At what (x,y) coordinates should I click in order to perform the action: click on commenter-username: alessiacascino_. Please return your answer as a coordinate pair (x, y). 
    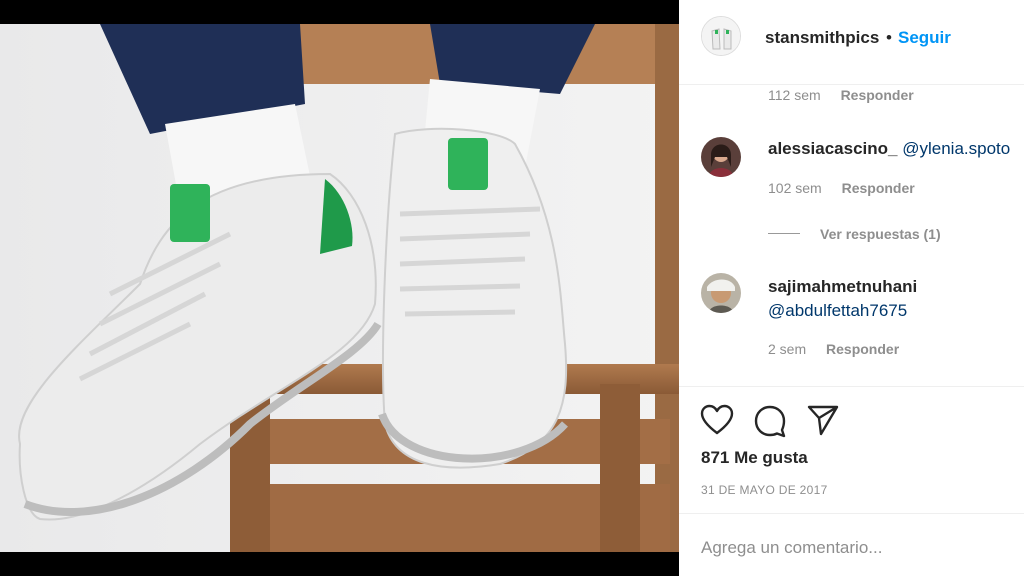
    Looking at the image, I should click on (832, 148).